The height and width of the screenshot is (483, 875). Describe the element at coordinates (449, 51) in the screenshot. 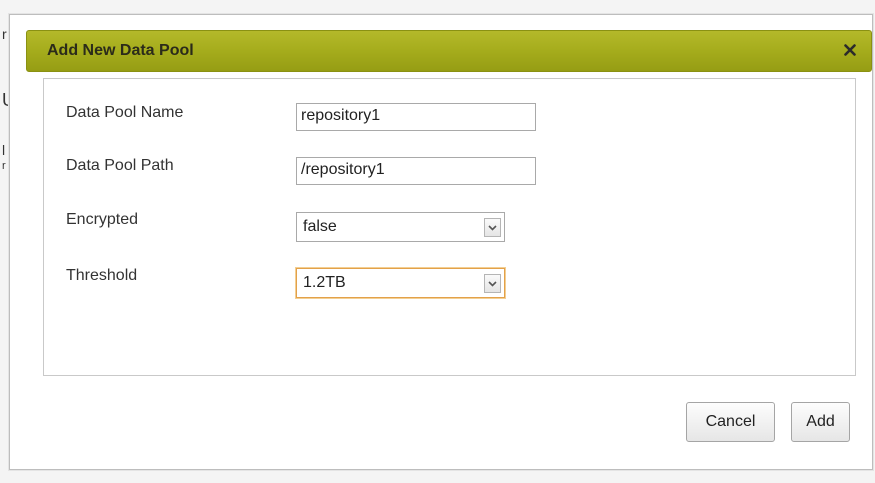

I see `dialog-titlebar: Add New Data Pool` at that location.